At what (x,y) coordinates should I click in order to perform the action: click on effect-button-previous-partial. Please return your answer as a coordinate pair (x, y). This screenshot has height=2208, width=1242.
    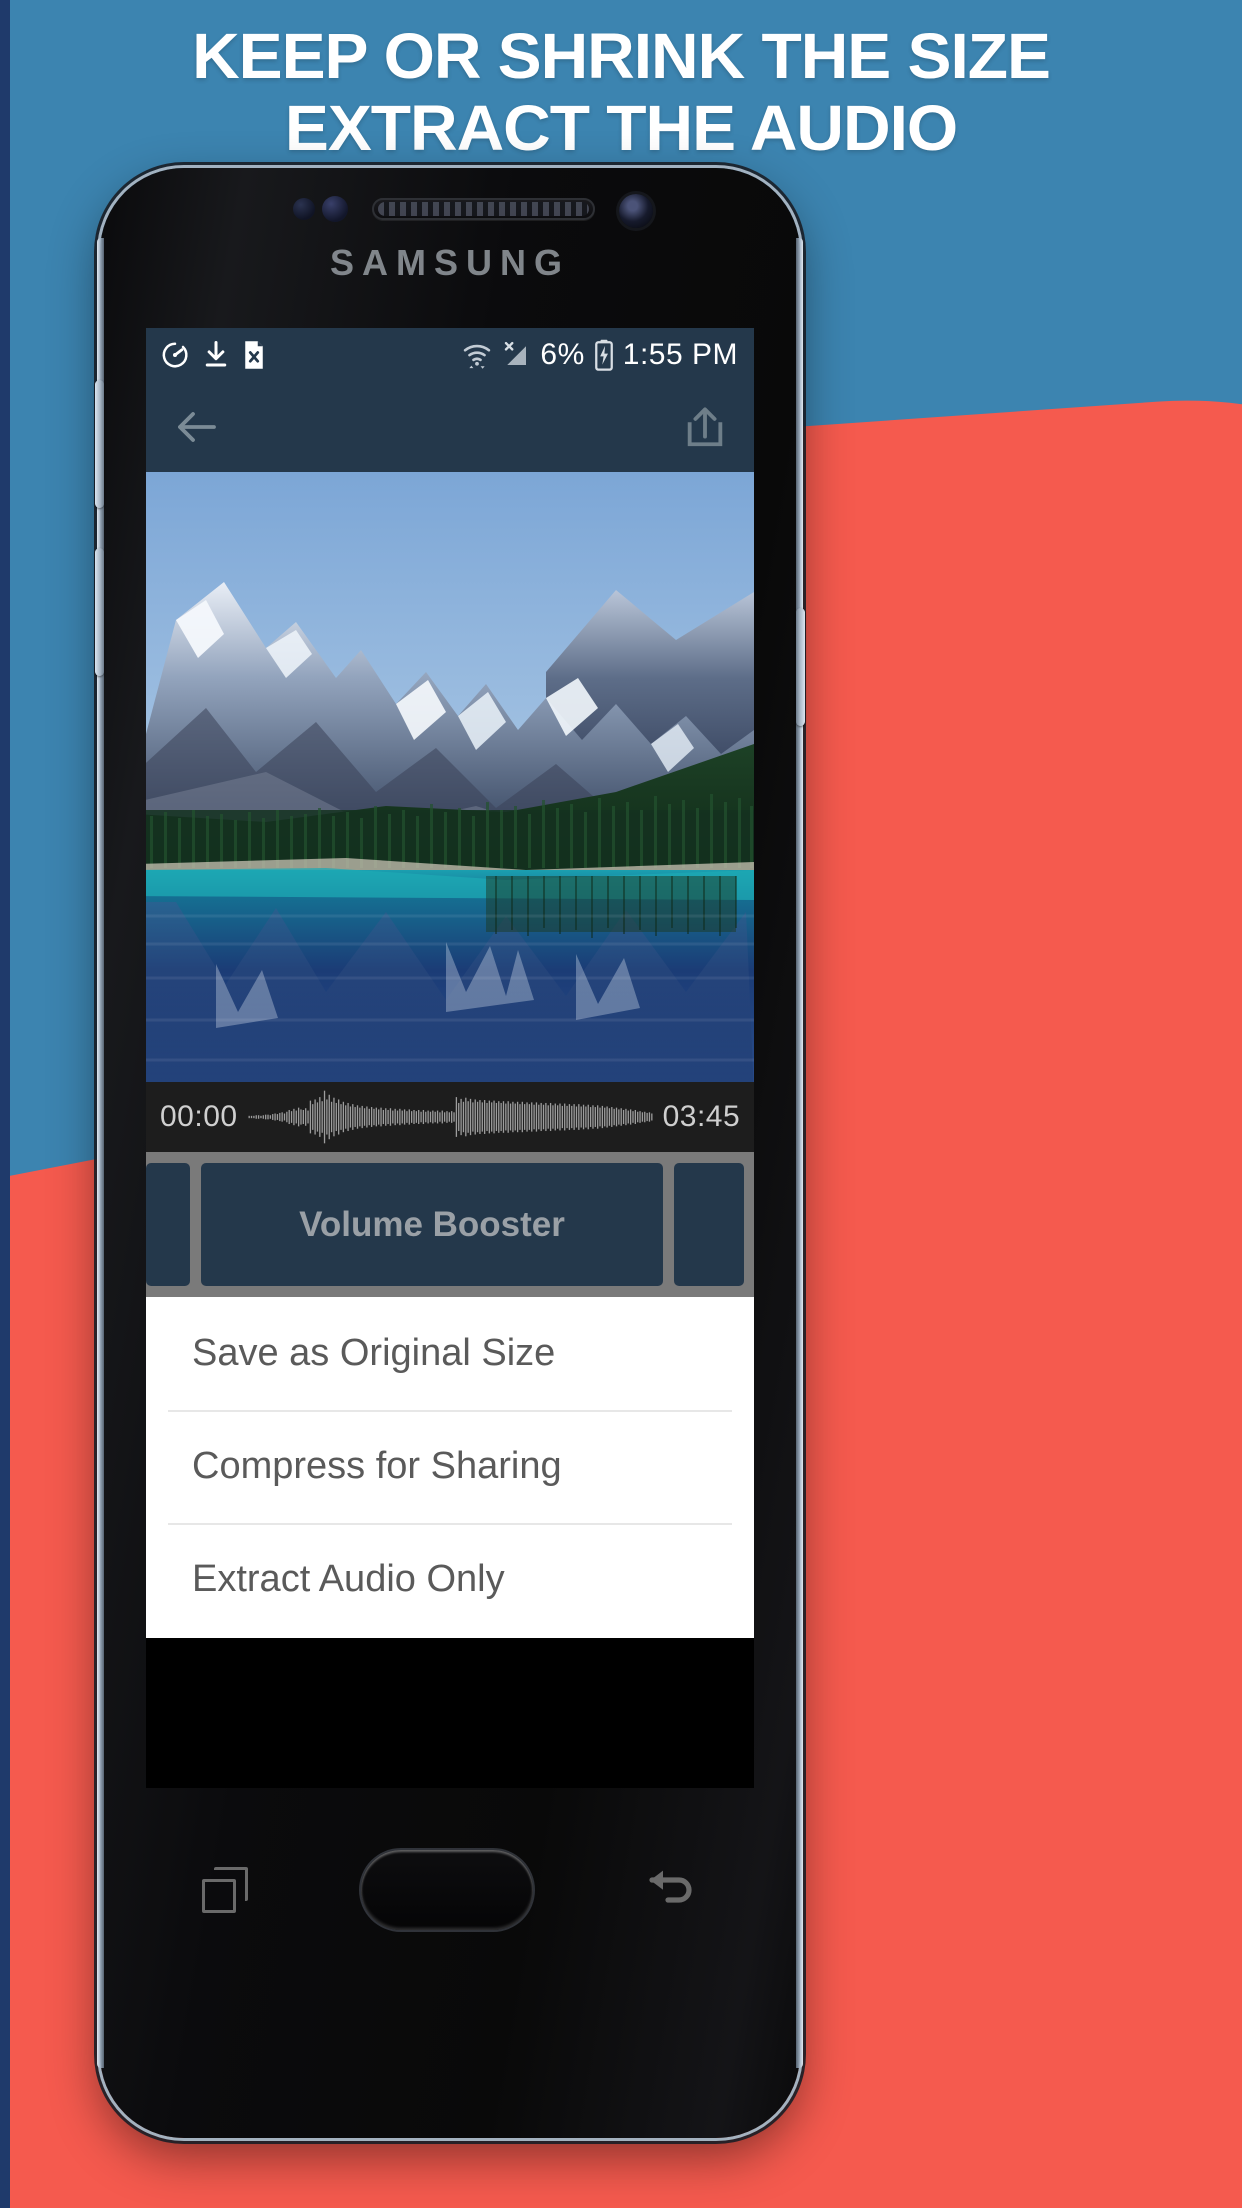
    Looking at the image, I should click on (168, 1224).